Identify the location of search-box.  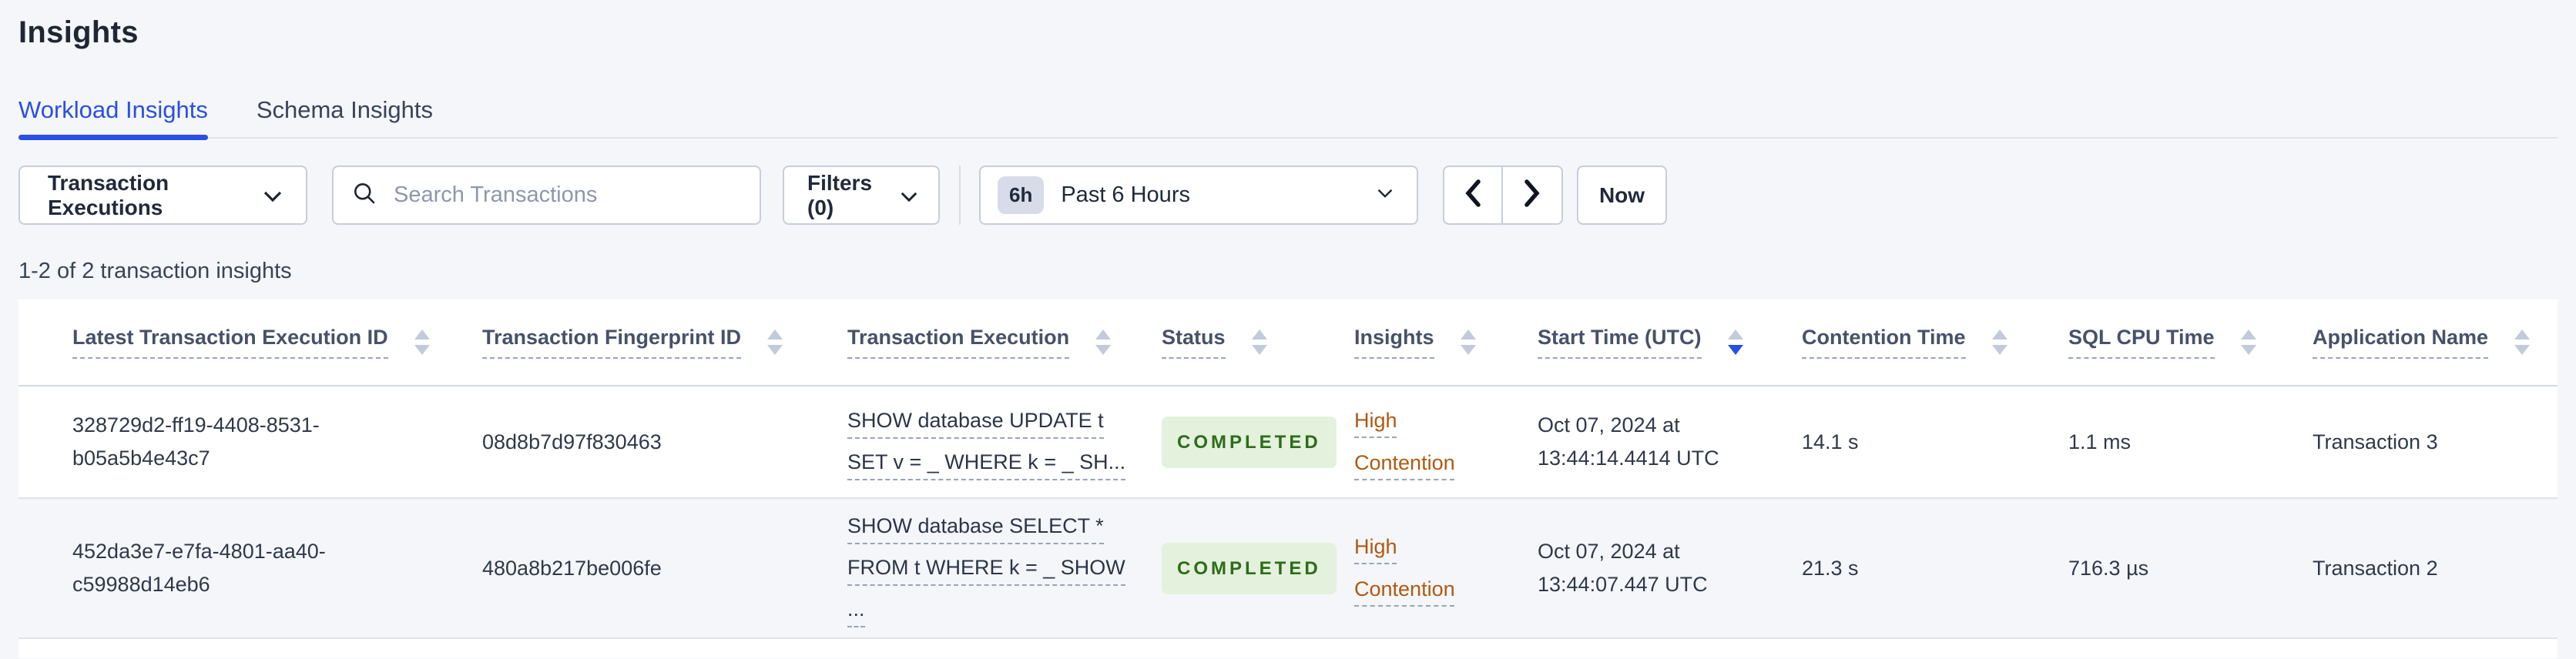
(546, 195).